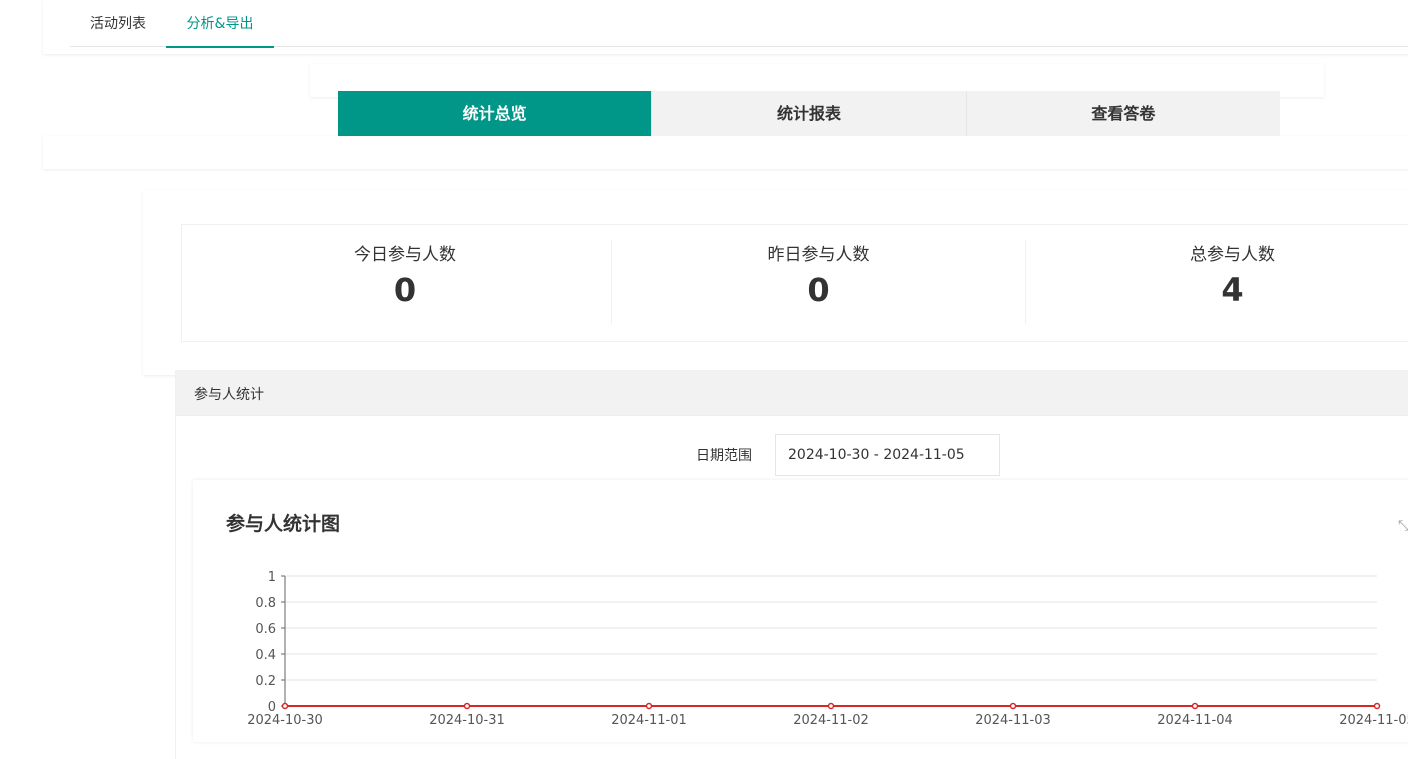 This screenshot has width=1408, height=759. I want to click on y-tick-label: 0.6, so click(265, 629).